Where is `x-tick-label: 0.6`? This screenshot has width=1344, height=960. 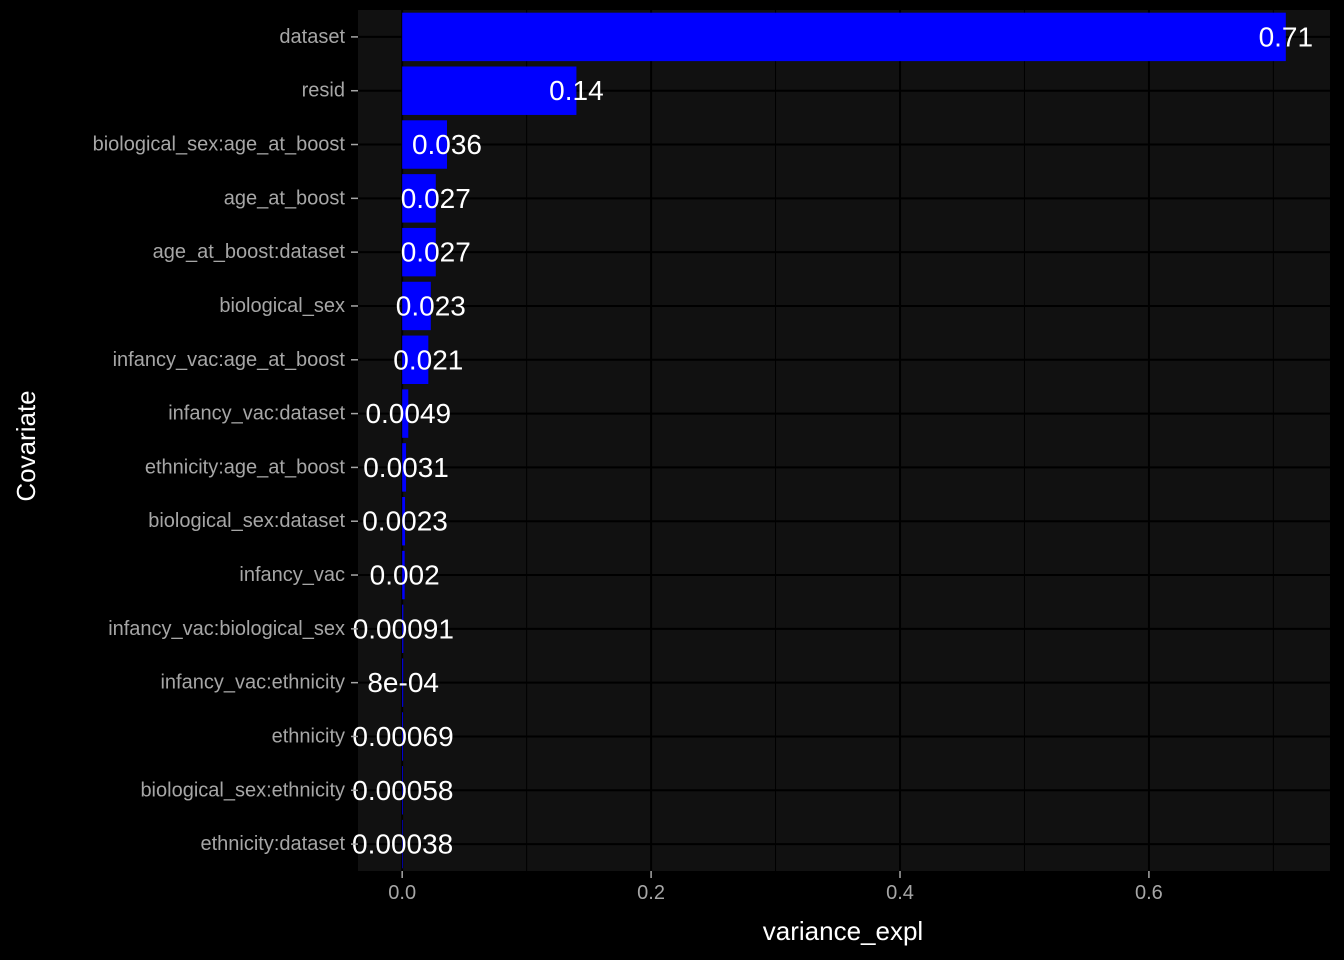 x-tick-label: 0.6 is located at coordinates (1149, 893).